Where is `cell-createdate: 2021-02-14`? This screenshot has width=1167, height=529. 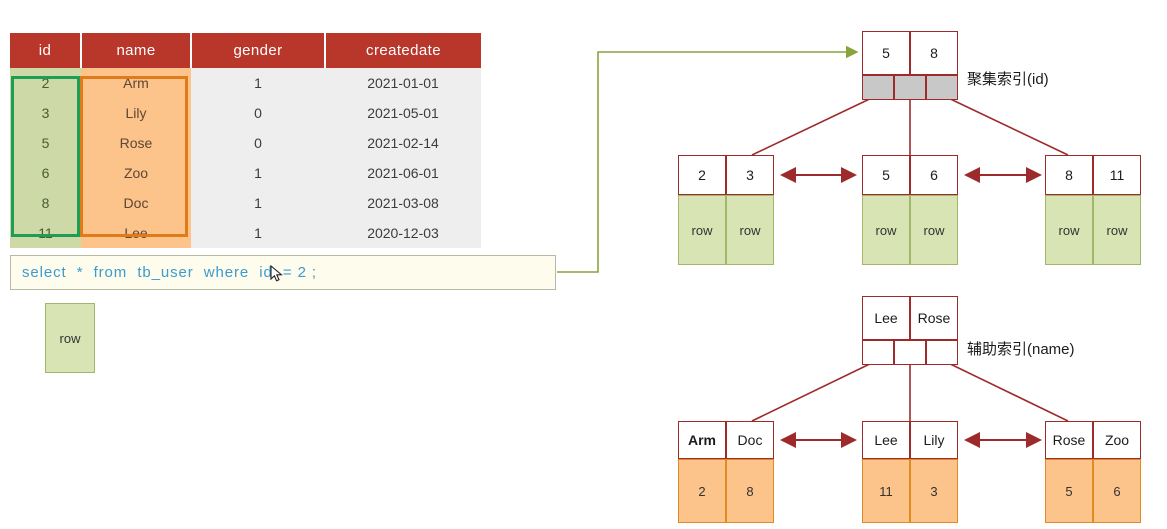 cell-createdate: 2021-02-14 is located at coordinates (403, 143).